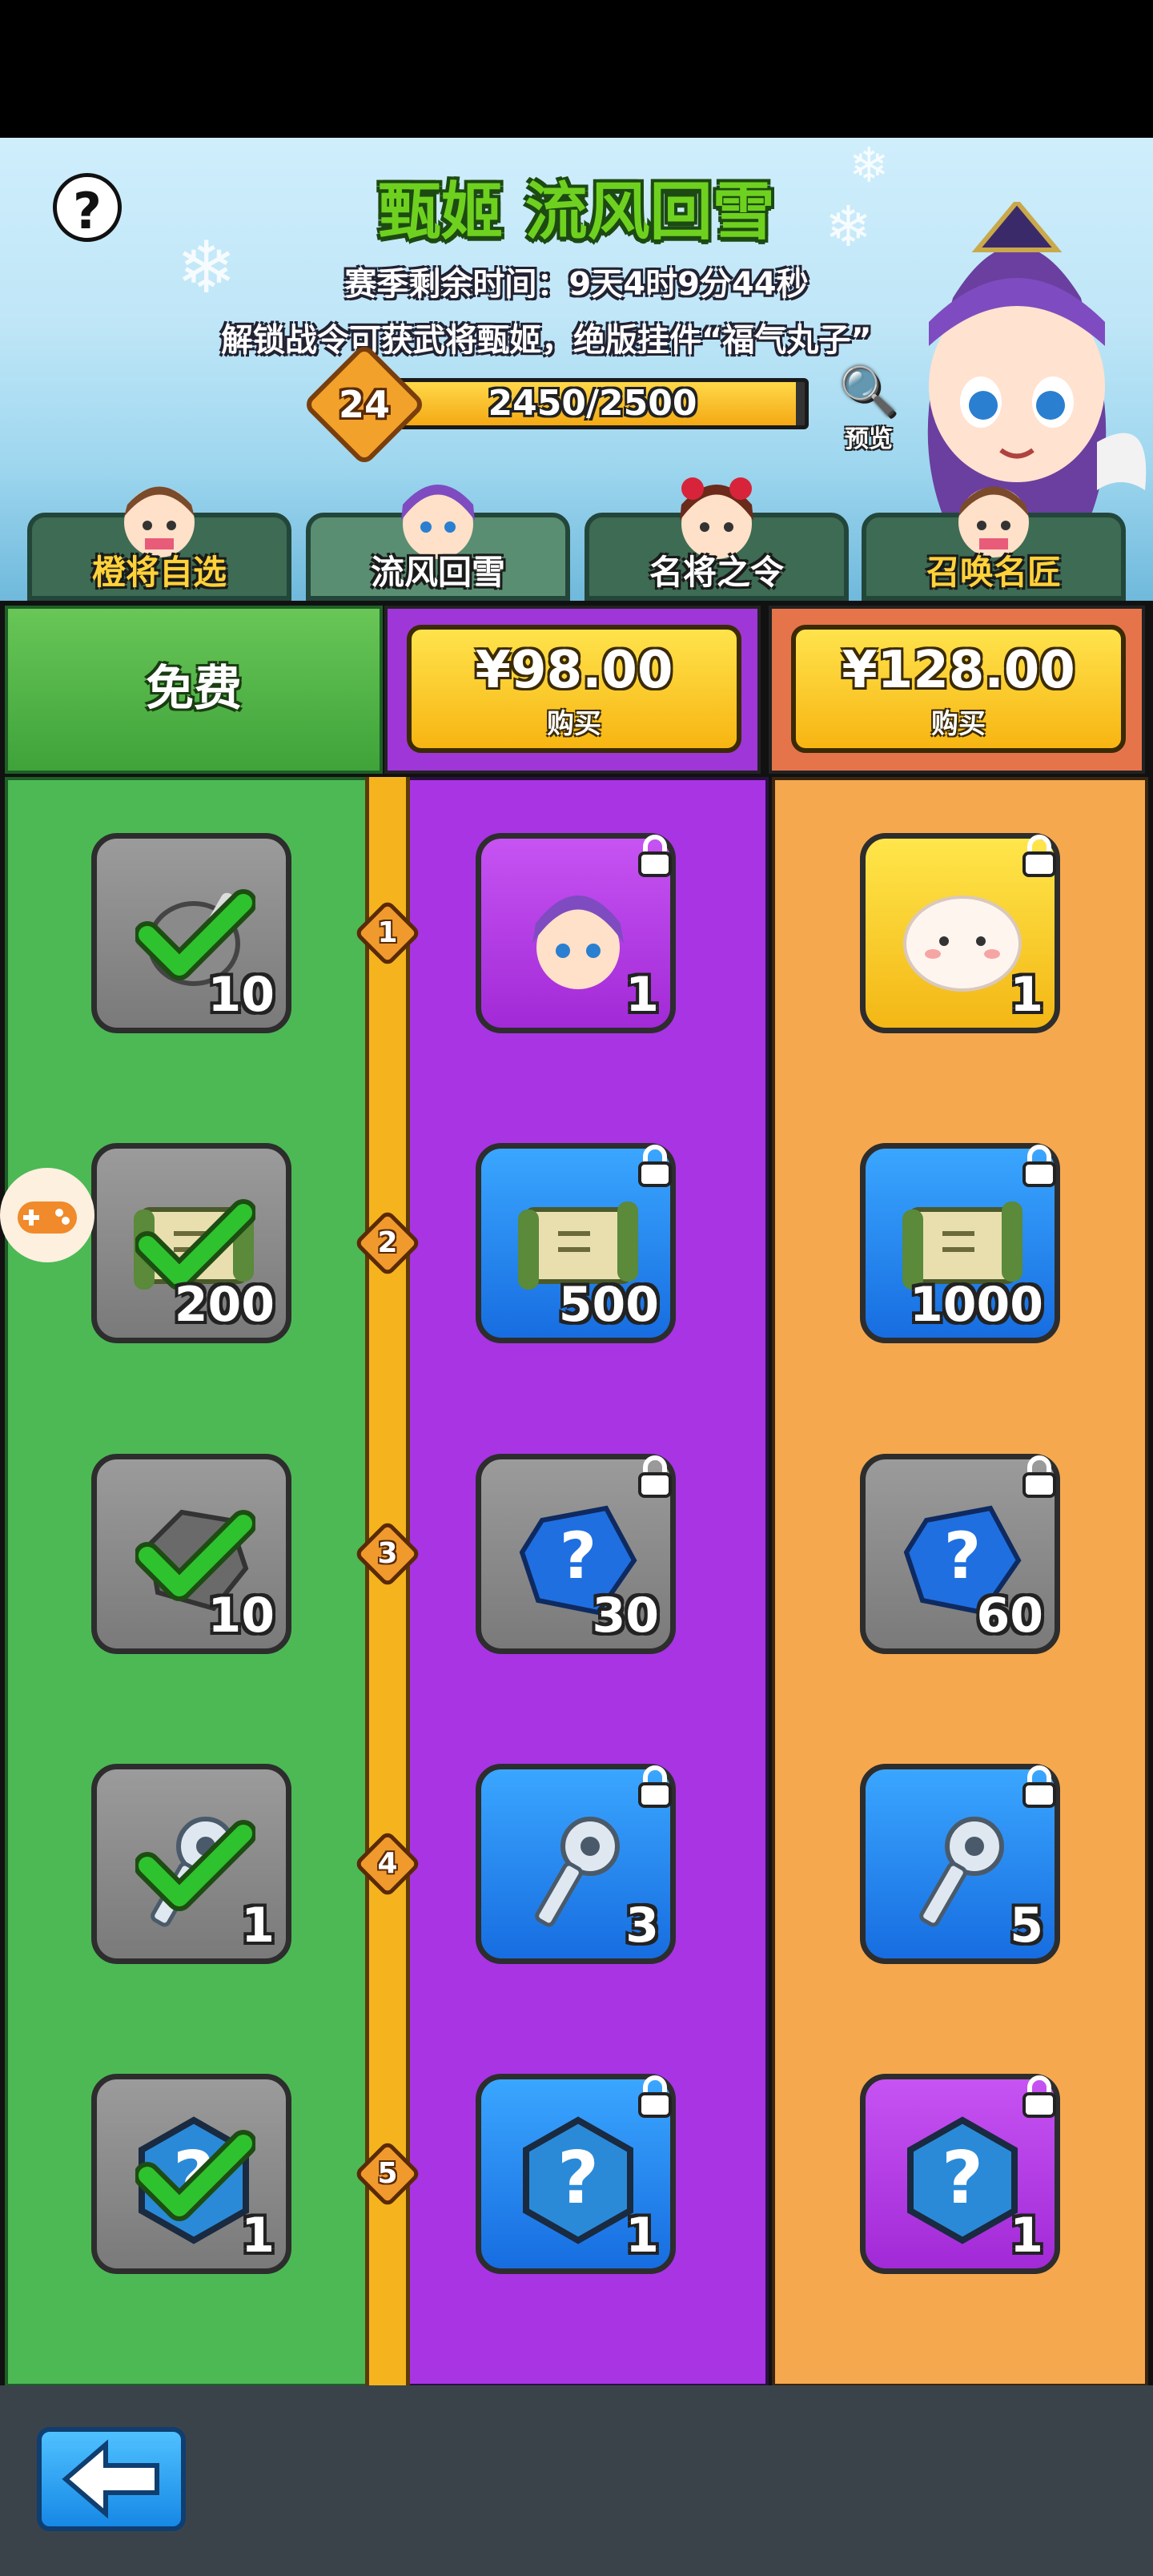 The height and width of the screenshot is (2576, 1153). What do you see at coordinates (576, 933) in the screenshot?
I see `tier1-reward-slot: 1` at bounding box center [576, 933].